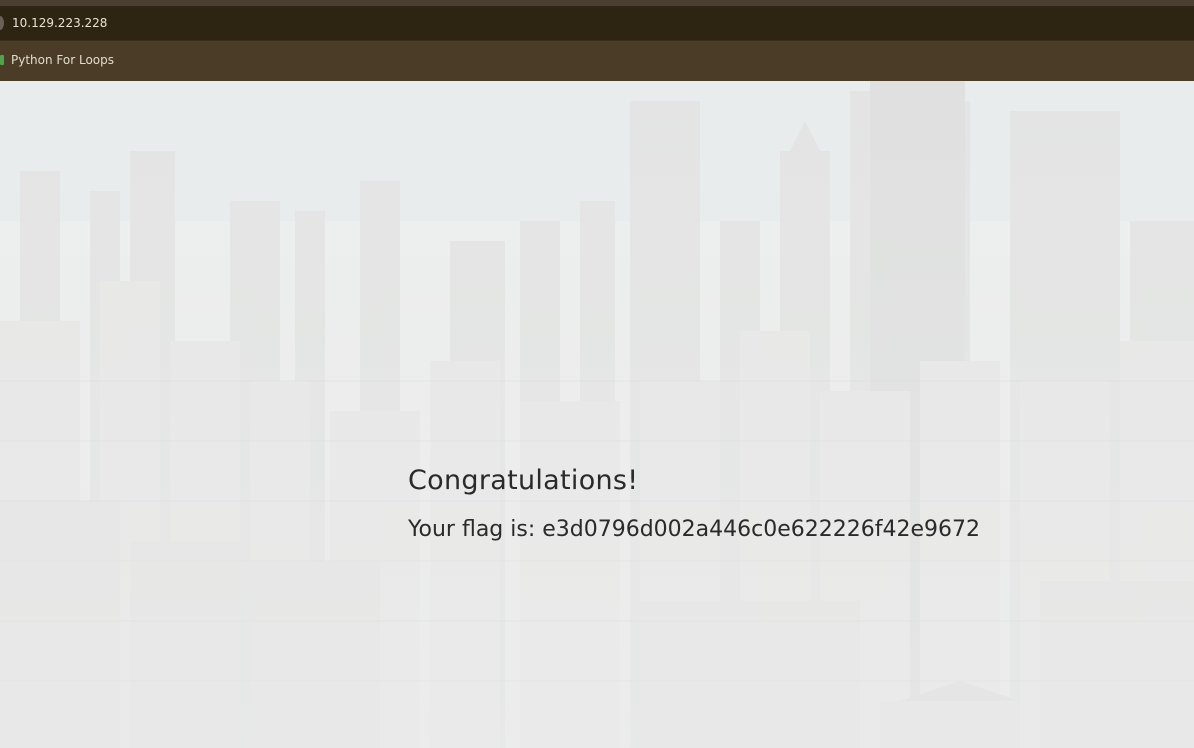  Describe the element at coordinates (59, 23) in the screenshot. I see `url-text: 10.129.223.228` at that location.